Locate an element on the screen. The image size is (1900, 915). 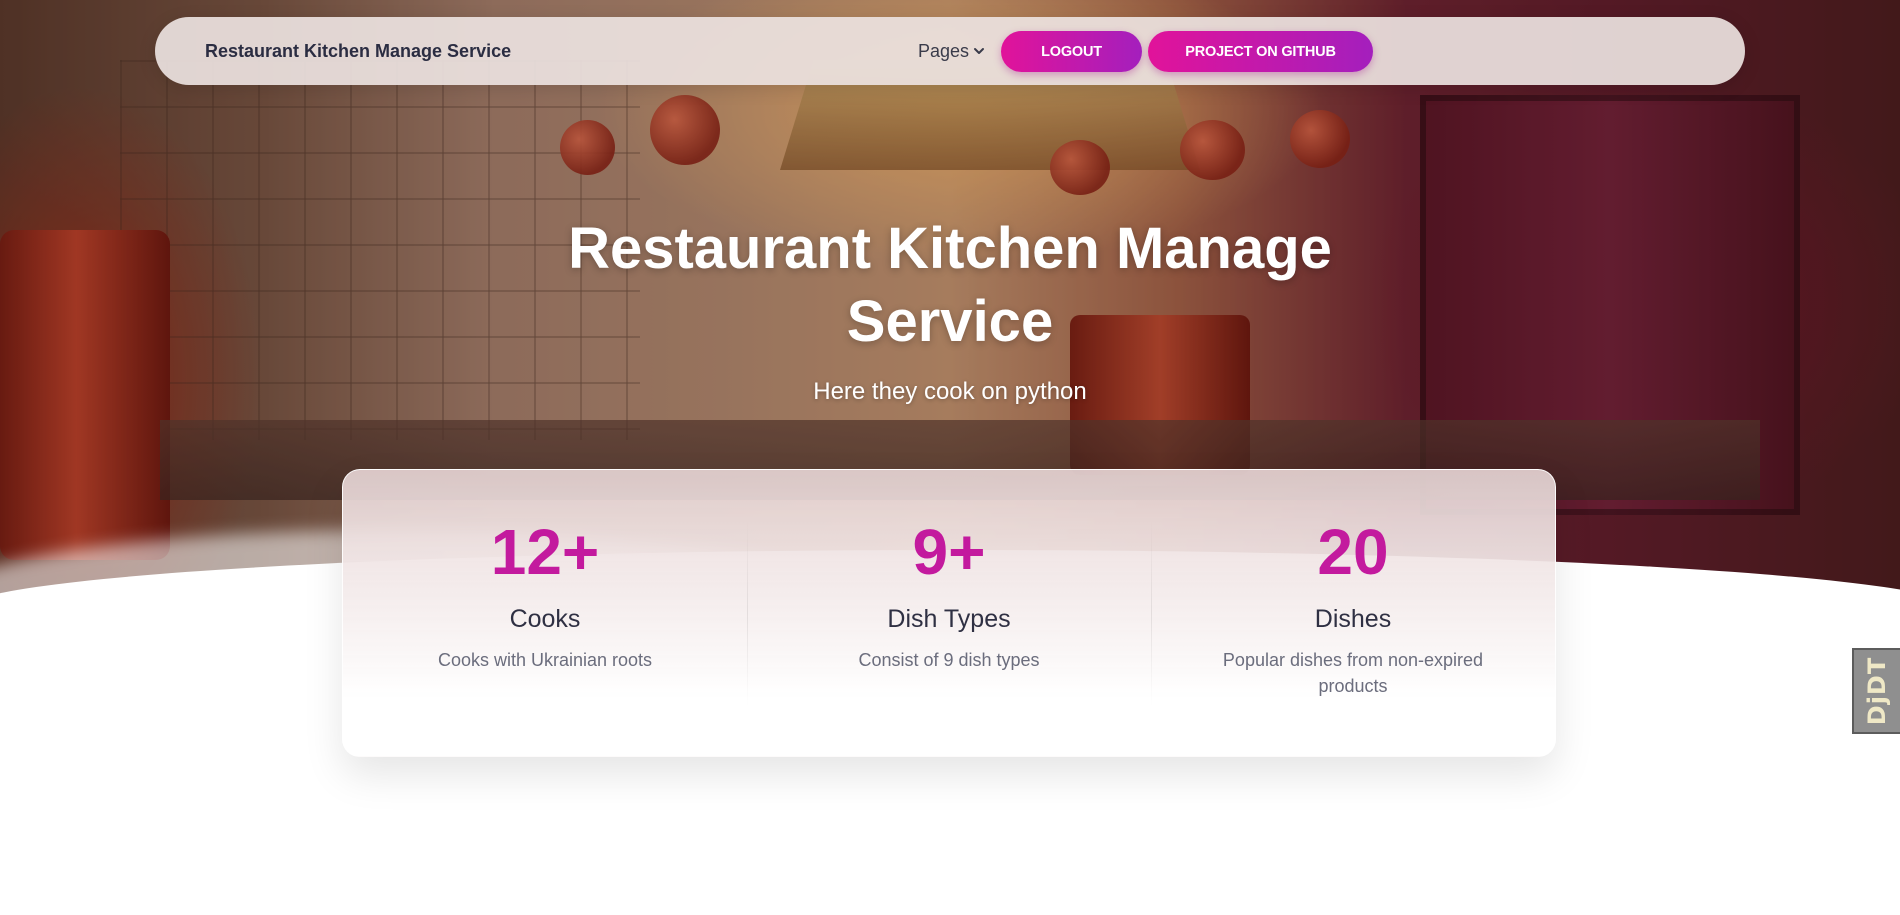
stat-title: Cooks is located at coordinates (545, 619).